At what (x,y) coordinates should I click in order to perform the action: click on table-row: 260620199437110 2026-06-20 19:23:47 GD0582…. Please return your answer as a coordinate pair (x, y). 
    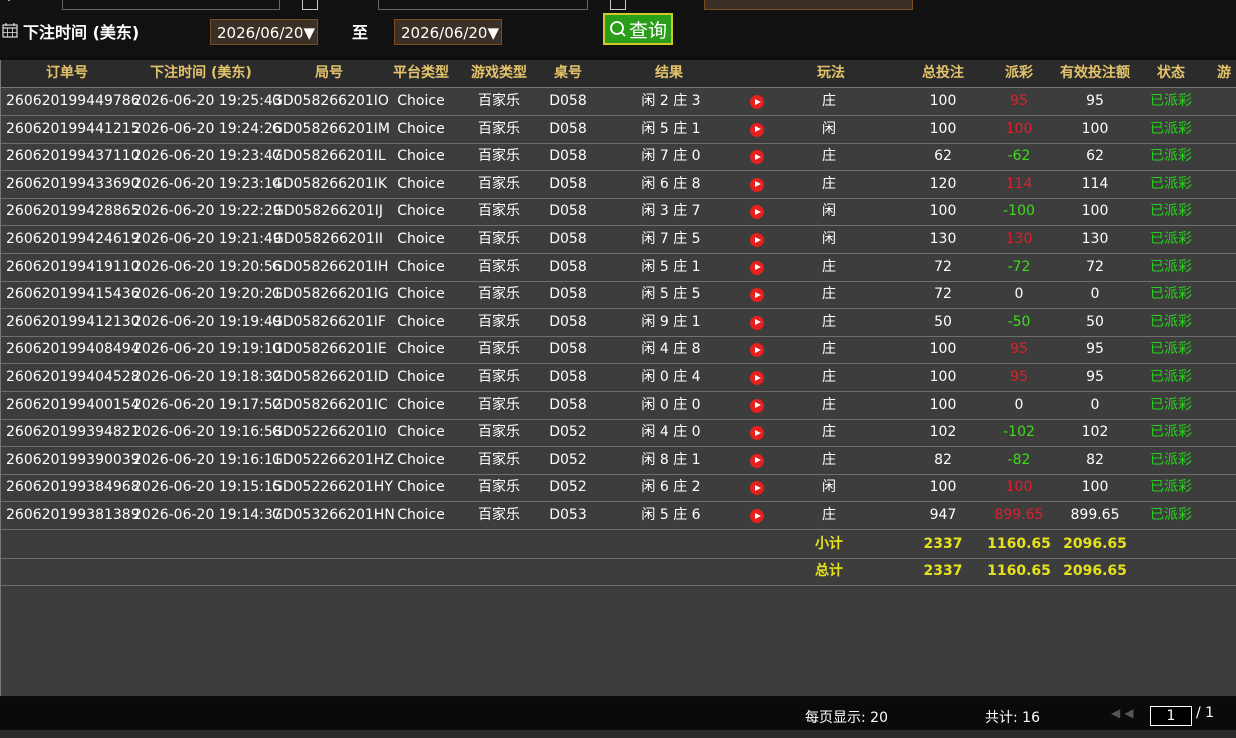
    Looking at the image, I should click on (618, 157).